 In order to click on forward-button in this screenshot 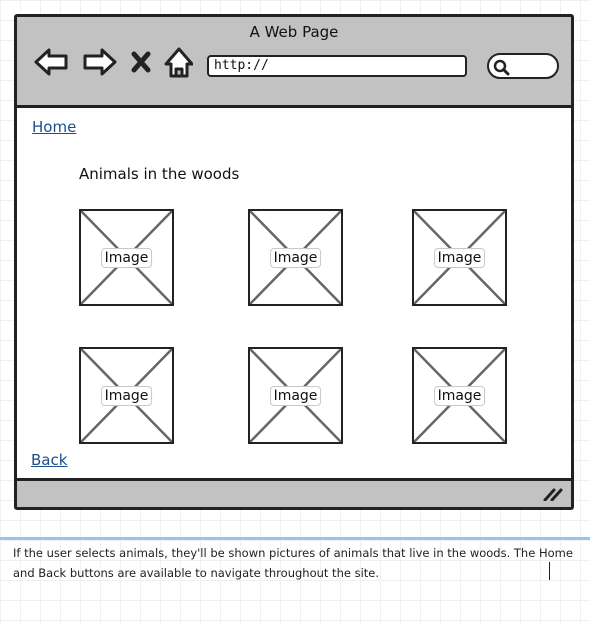, I will do `click(100, 62)`.